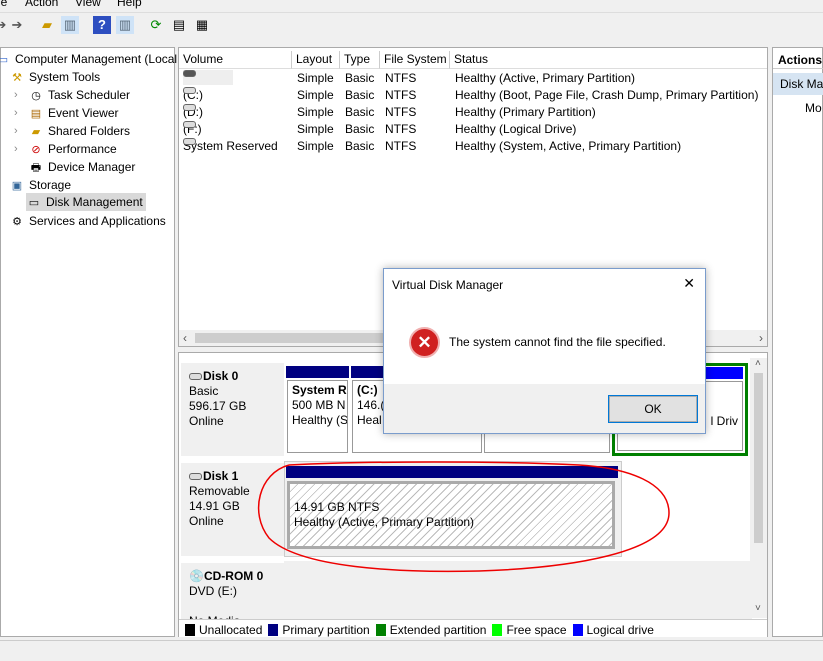 This screenshot has height=661, width=823. I want to click on settings-icon: ▦, so click(202, 25).